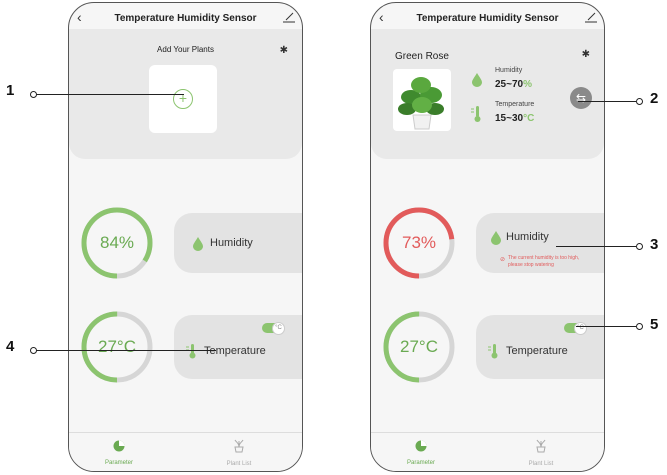 The width and height of the screenshot is (667, 475). What do you see at coordinates (606, 326) in the screenshot?
I see `callout-5-line` at bounding box center [606, 326].